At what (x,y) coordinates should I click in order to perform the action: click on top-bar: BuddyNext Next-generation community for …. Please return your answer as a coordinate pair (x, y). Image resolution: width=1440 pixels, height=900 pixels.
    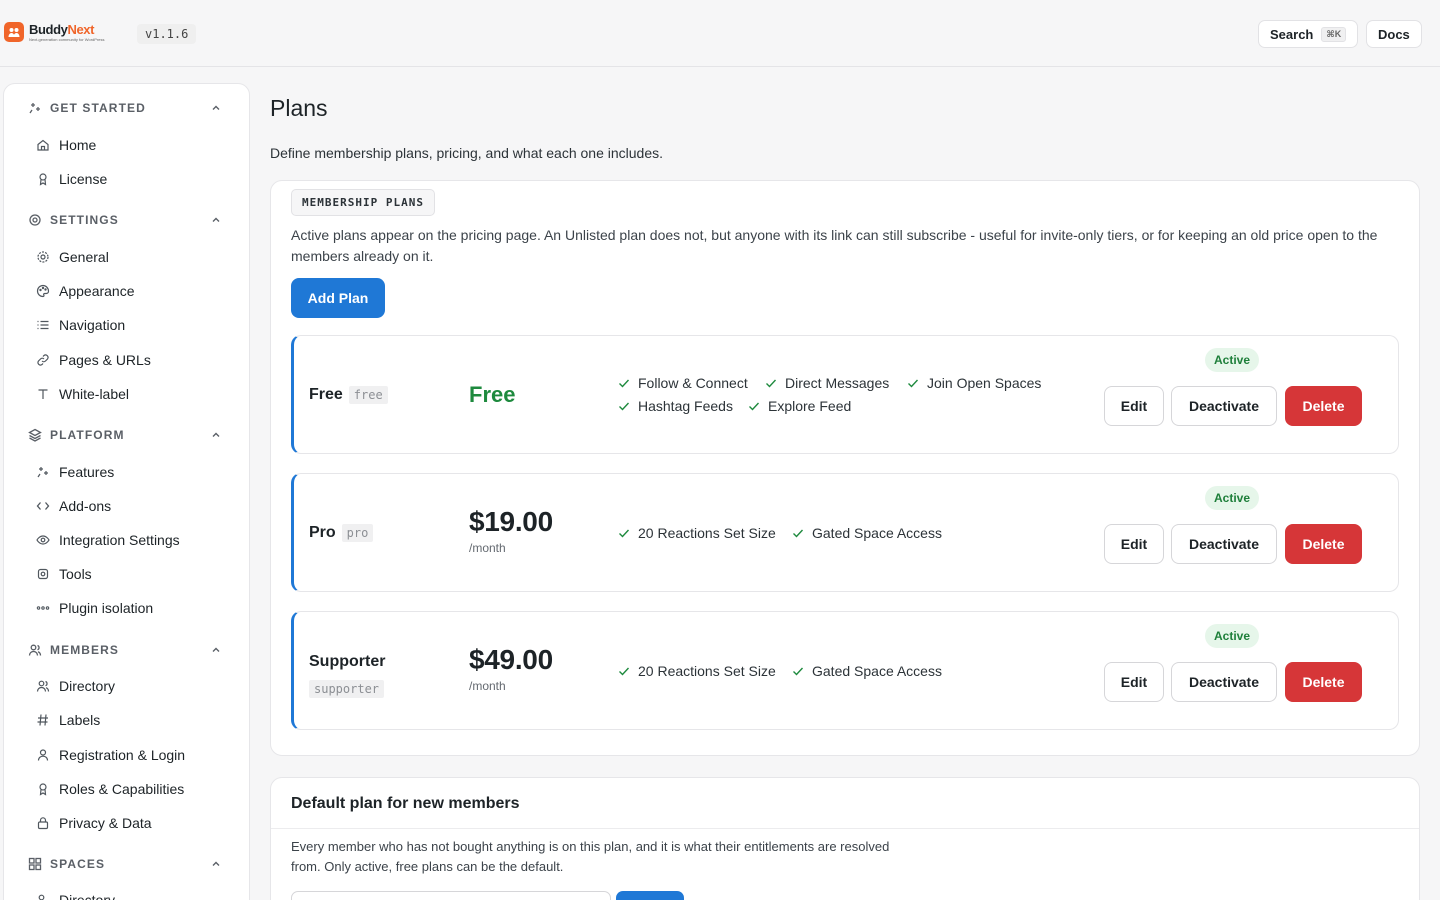
    Looking at the image, I should click on (720, 33).